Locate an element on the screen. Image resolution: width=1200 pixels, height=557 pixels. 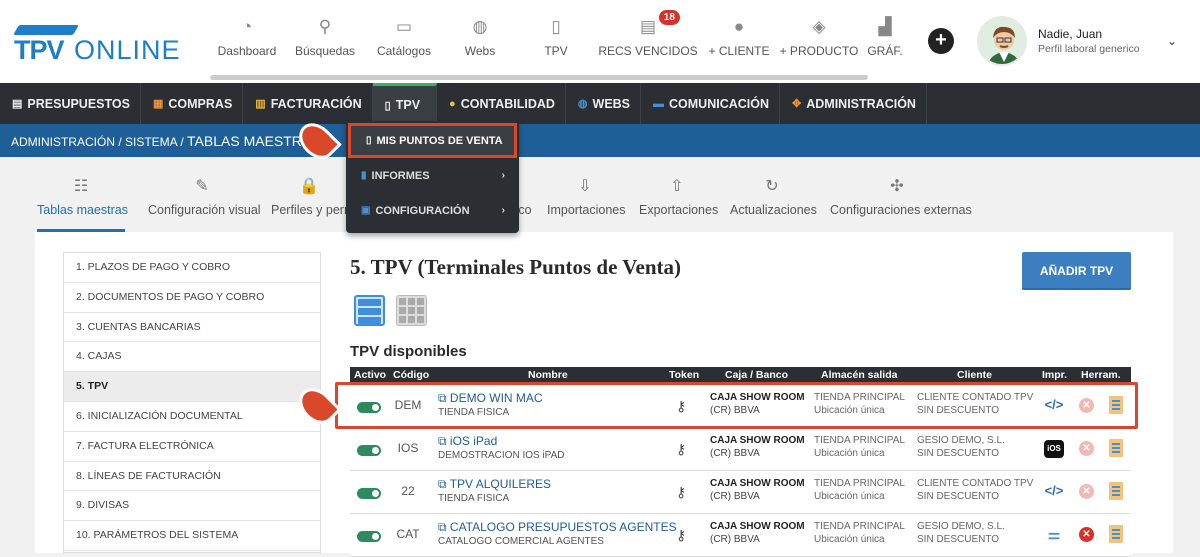
brush-icon: ✎ is located at coordinates (202, 186).